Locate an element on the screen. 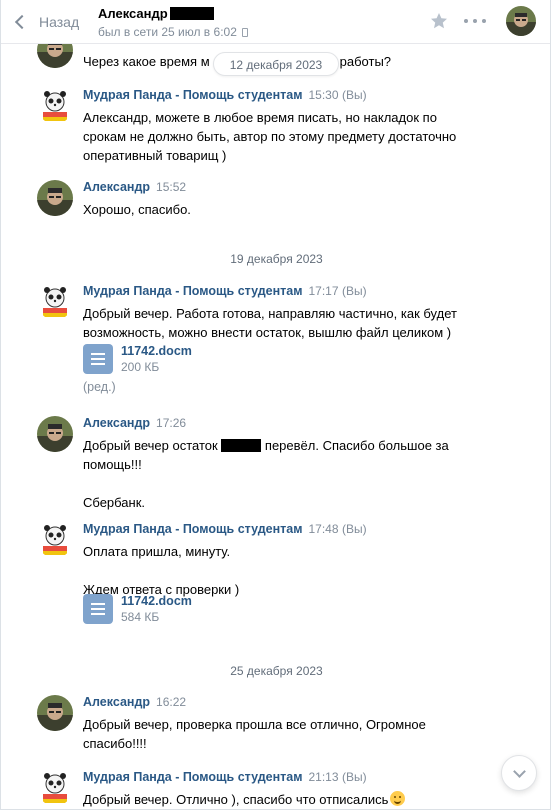 The width and height of the screenshot is (551, 810). message-time: 21:13 is located at coordinates (323, 777).